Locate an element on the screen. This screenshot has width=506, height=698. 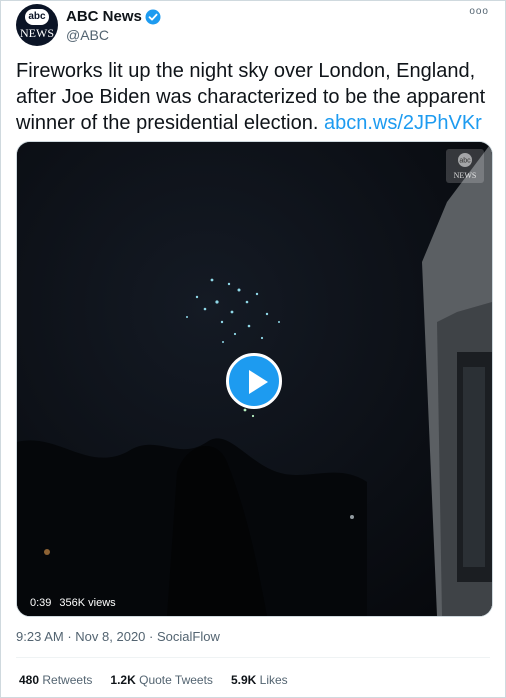
likes-stat: 5.9K Likes is located at coordinates (259, 680).